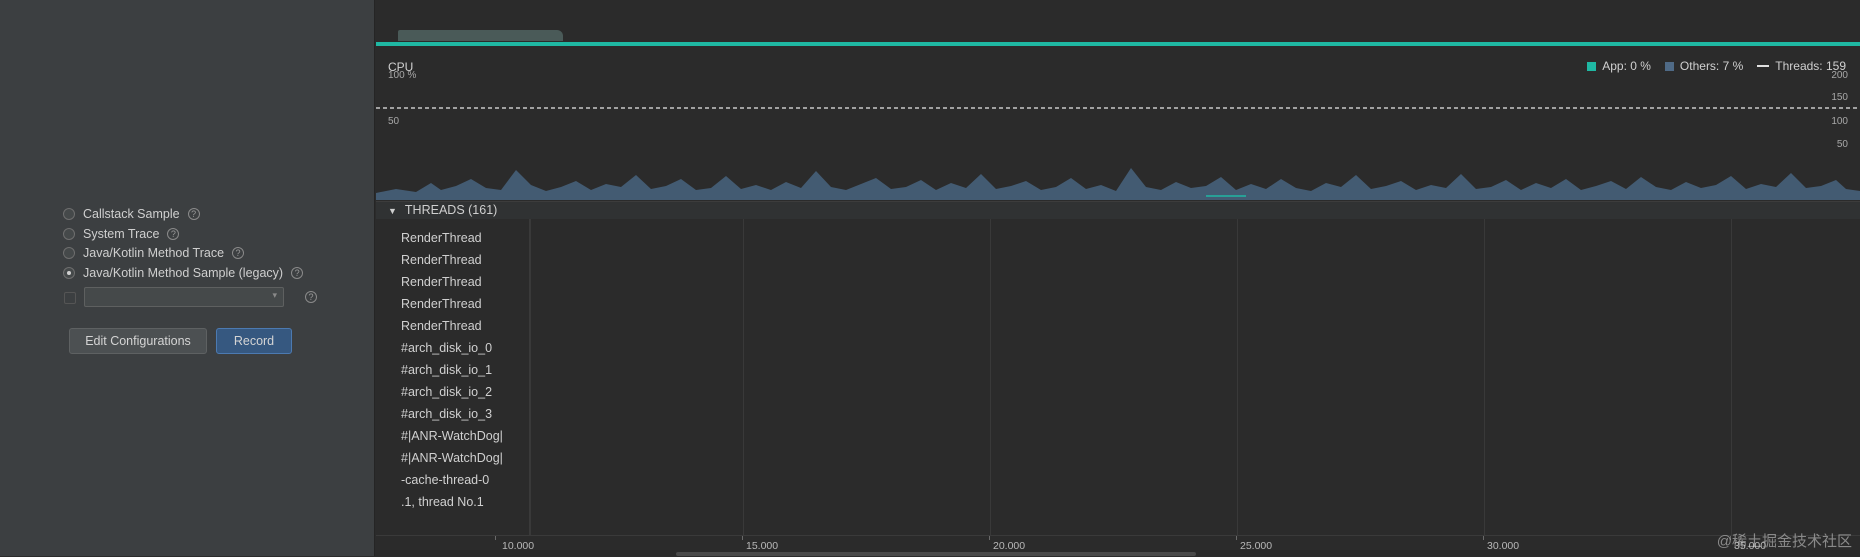 The height and width of the screenshot is (557, 1860). I want to click on legend-app: App: 0 %, so click(1619, 66).